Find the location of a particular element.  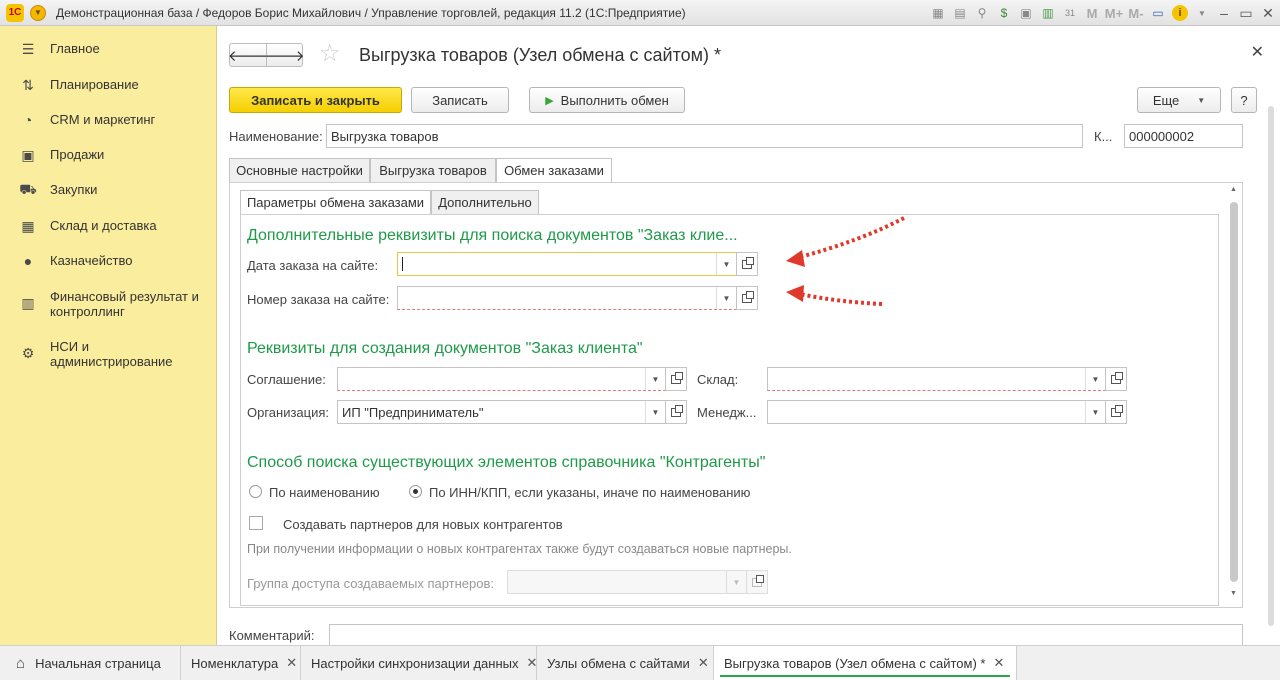

organization-label: Организация: is located at coordinates (288, 412).